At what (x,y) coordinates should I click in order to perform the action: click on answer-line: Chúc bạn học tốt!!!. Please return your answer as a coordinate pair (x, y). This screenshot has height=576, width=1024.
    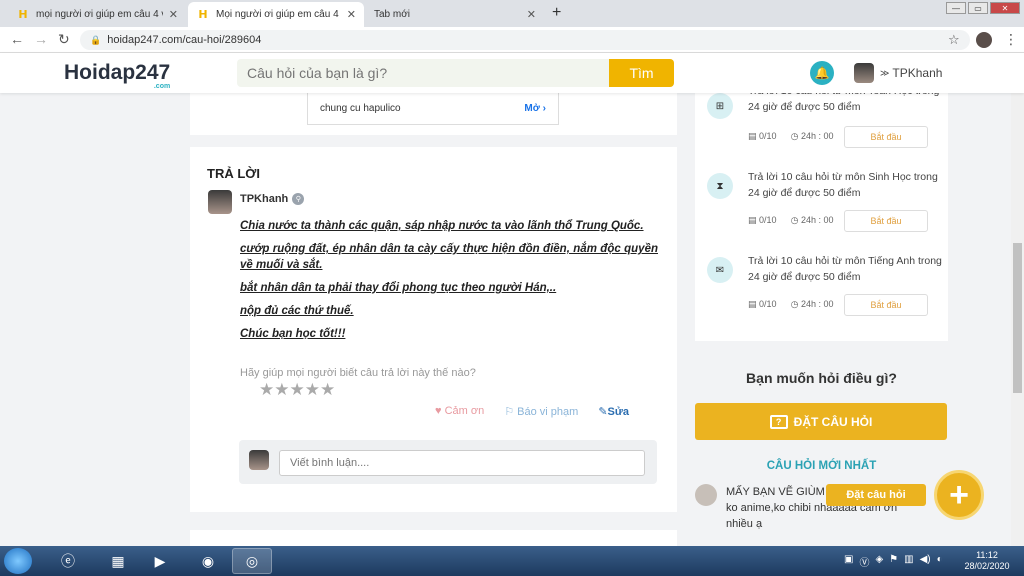
    Looking at the image, I should click on (293, 334).